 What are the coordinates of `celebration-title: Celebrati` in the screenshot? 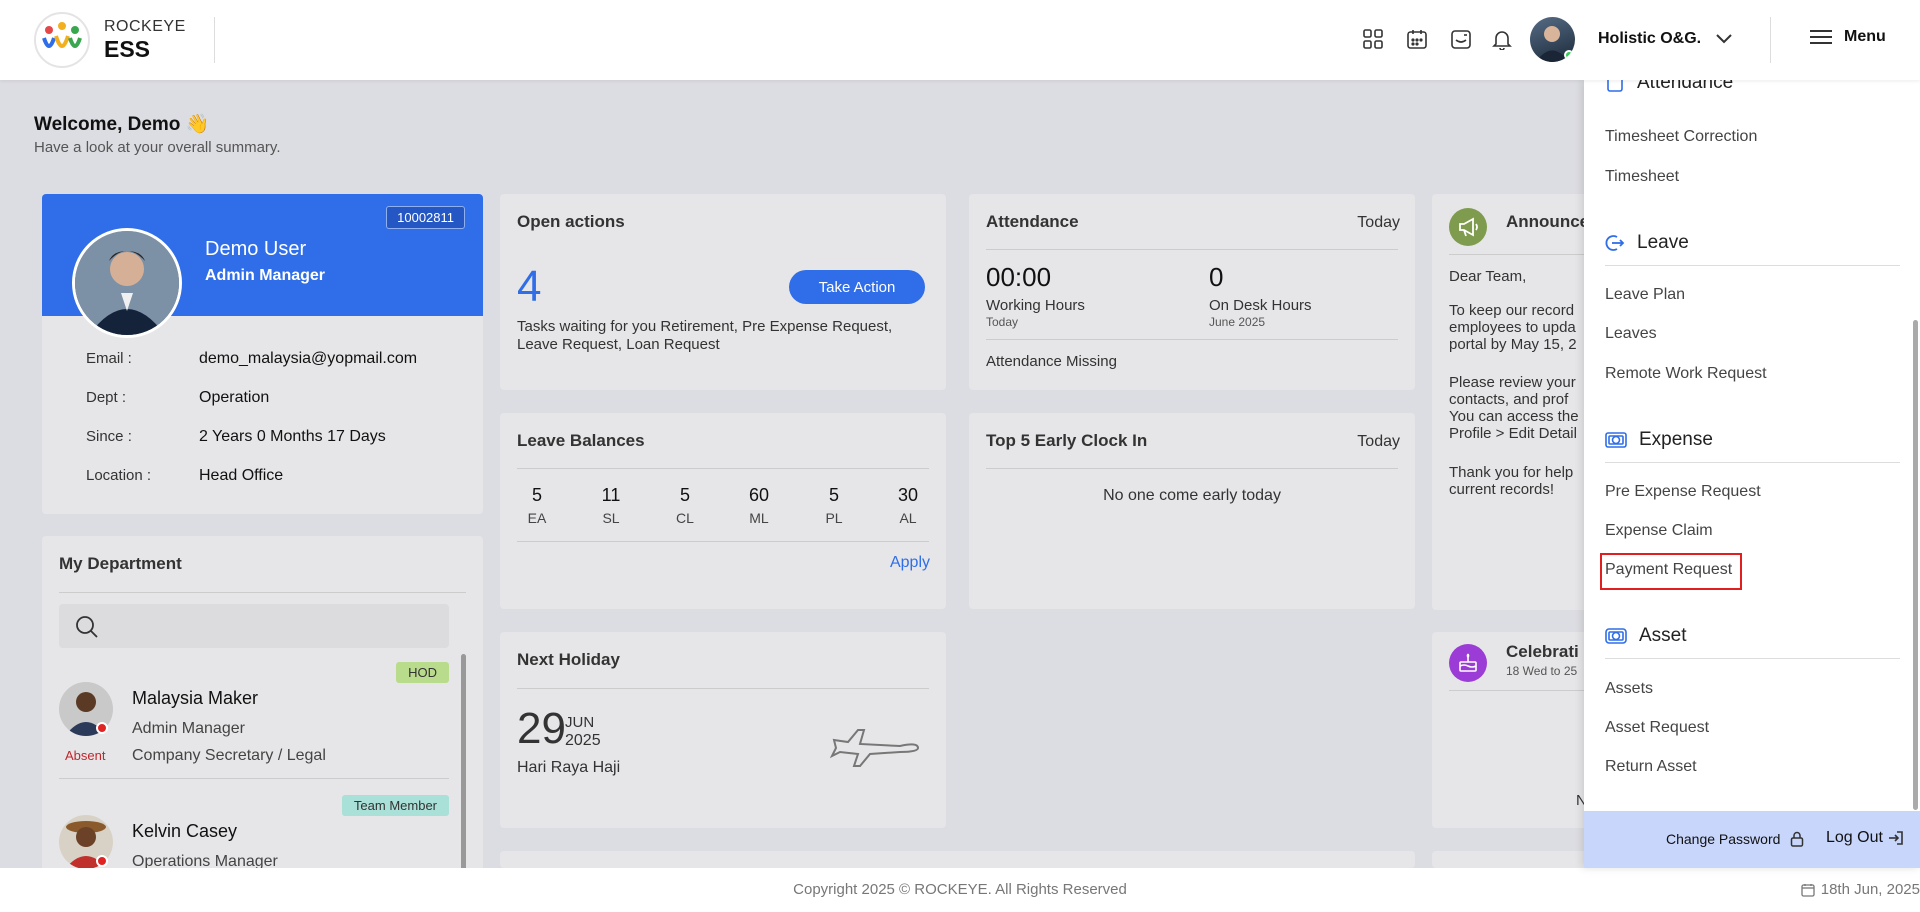 It's located at (1542, 651).